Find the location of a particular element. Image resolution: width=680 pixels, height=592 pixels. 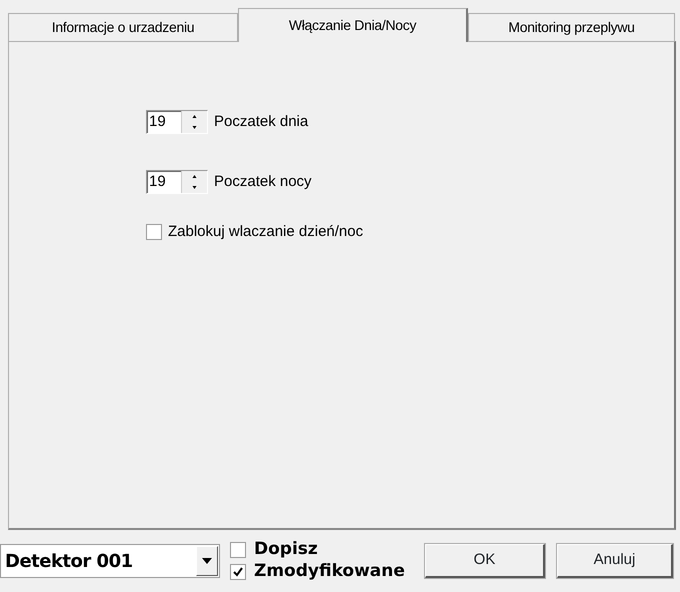

spinner-label: Poczatek nocy is located at coordinates (263, 182).